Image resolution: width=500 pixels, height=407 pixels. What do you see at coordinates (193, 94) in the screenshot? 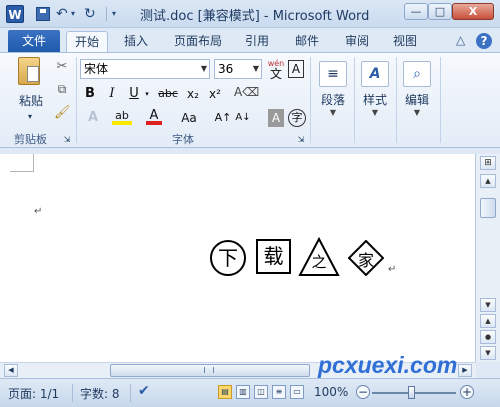
I see `subscript-button: x₂` at bounding box center [193, 94].